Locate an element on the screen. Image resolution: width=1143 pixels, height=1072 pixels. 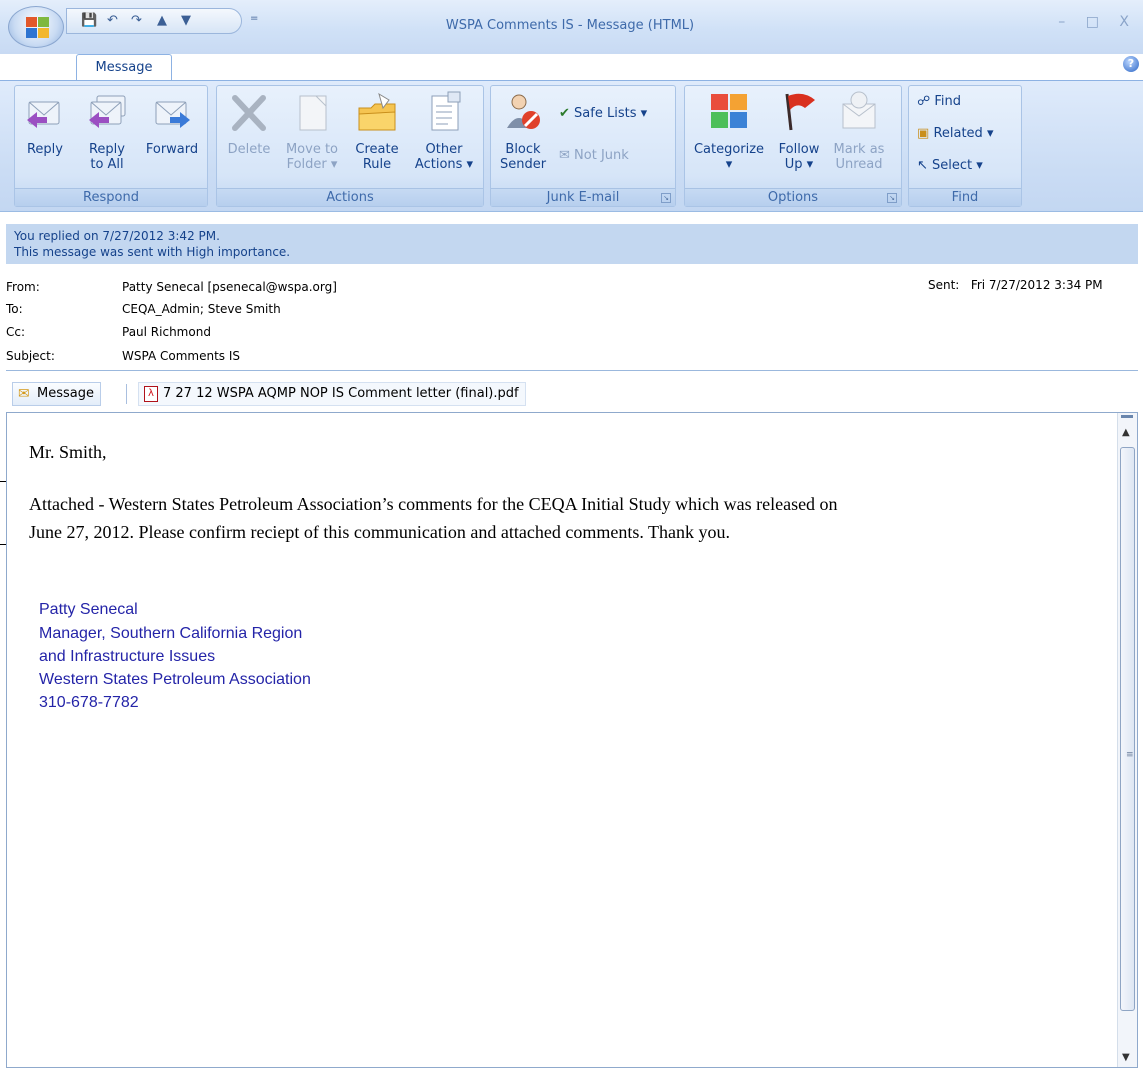
follow-up-button: Follow Up ▾ is located at coordinates (799, 130).